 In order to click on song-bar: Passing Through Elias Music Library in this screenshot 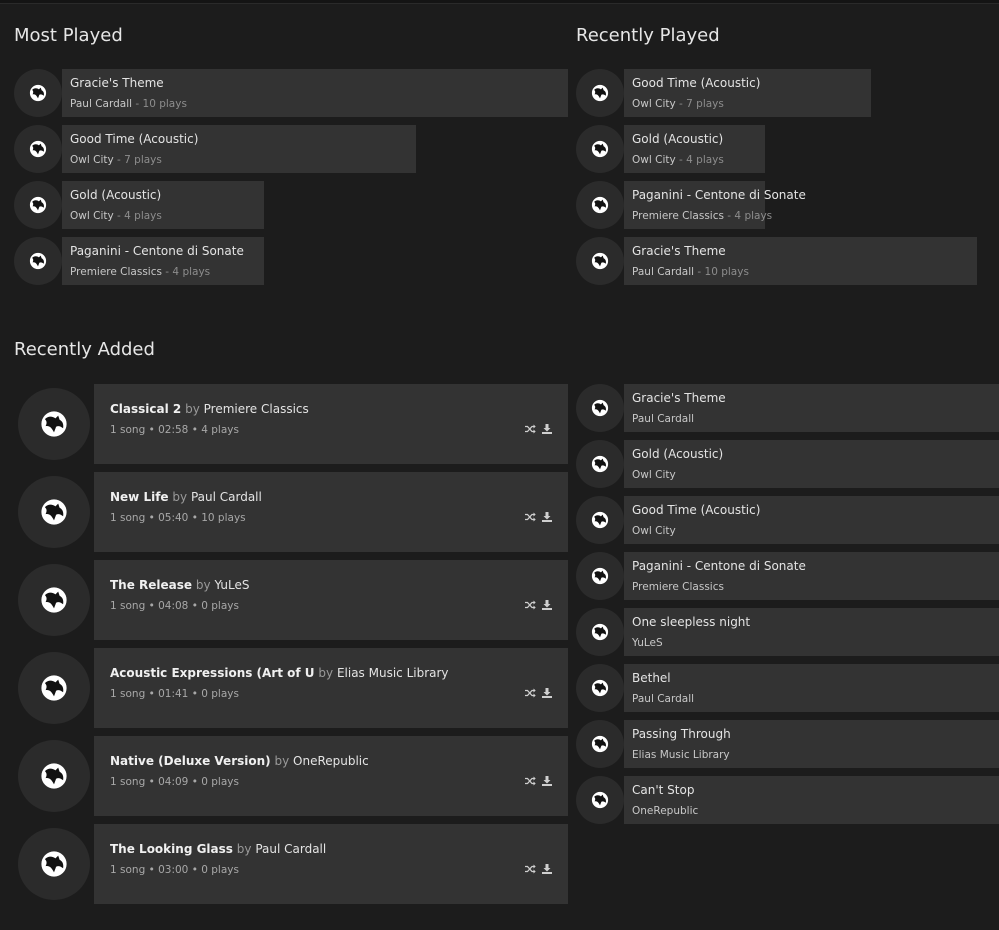, I will do `click(811, 744)`.